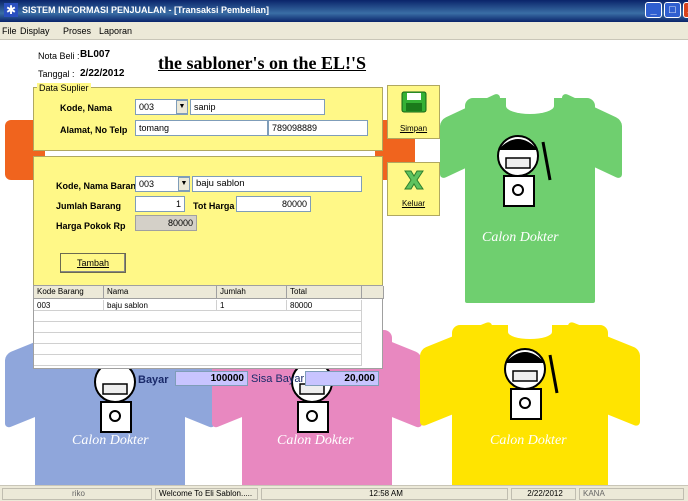  I want to click on tot-harga-label: Tot Harga, so click(214, 206).